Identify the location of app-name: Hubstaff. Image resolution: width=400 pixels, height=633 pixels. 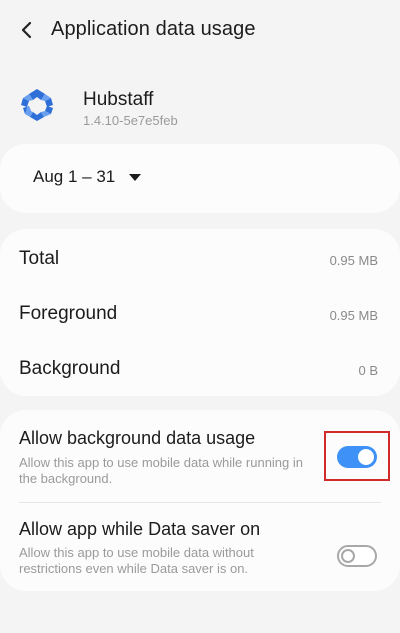
(118, 99).